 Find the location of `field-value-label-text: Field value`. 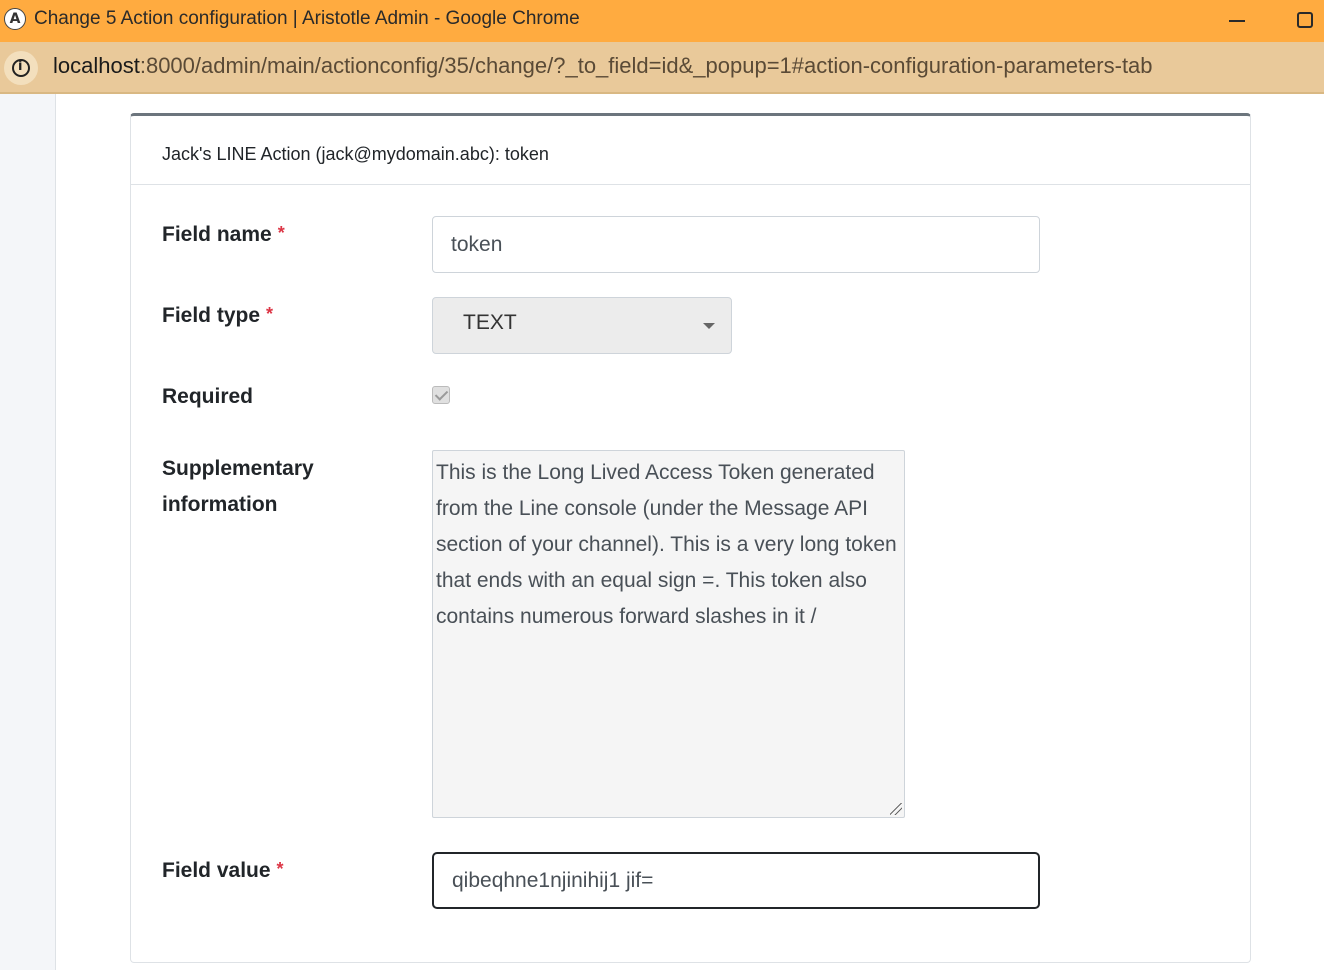

field-value-label-text: Field value is located at coordinates (216, 870).